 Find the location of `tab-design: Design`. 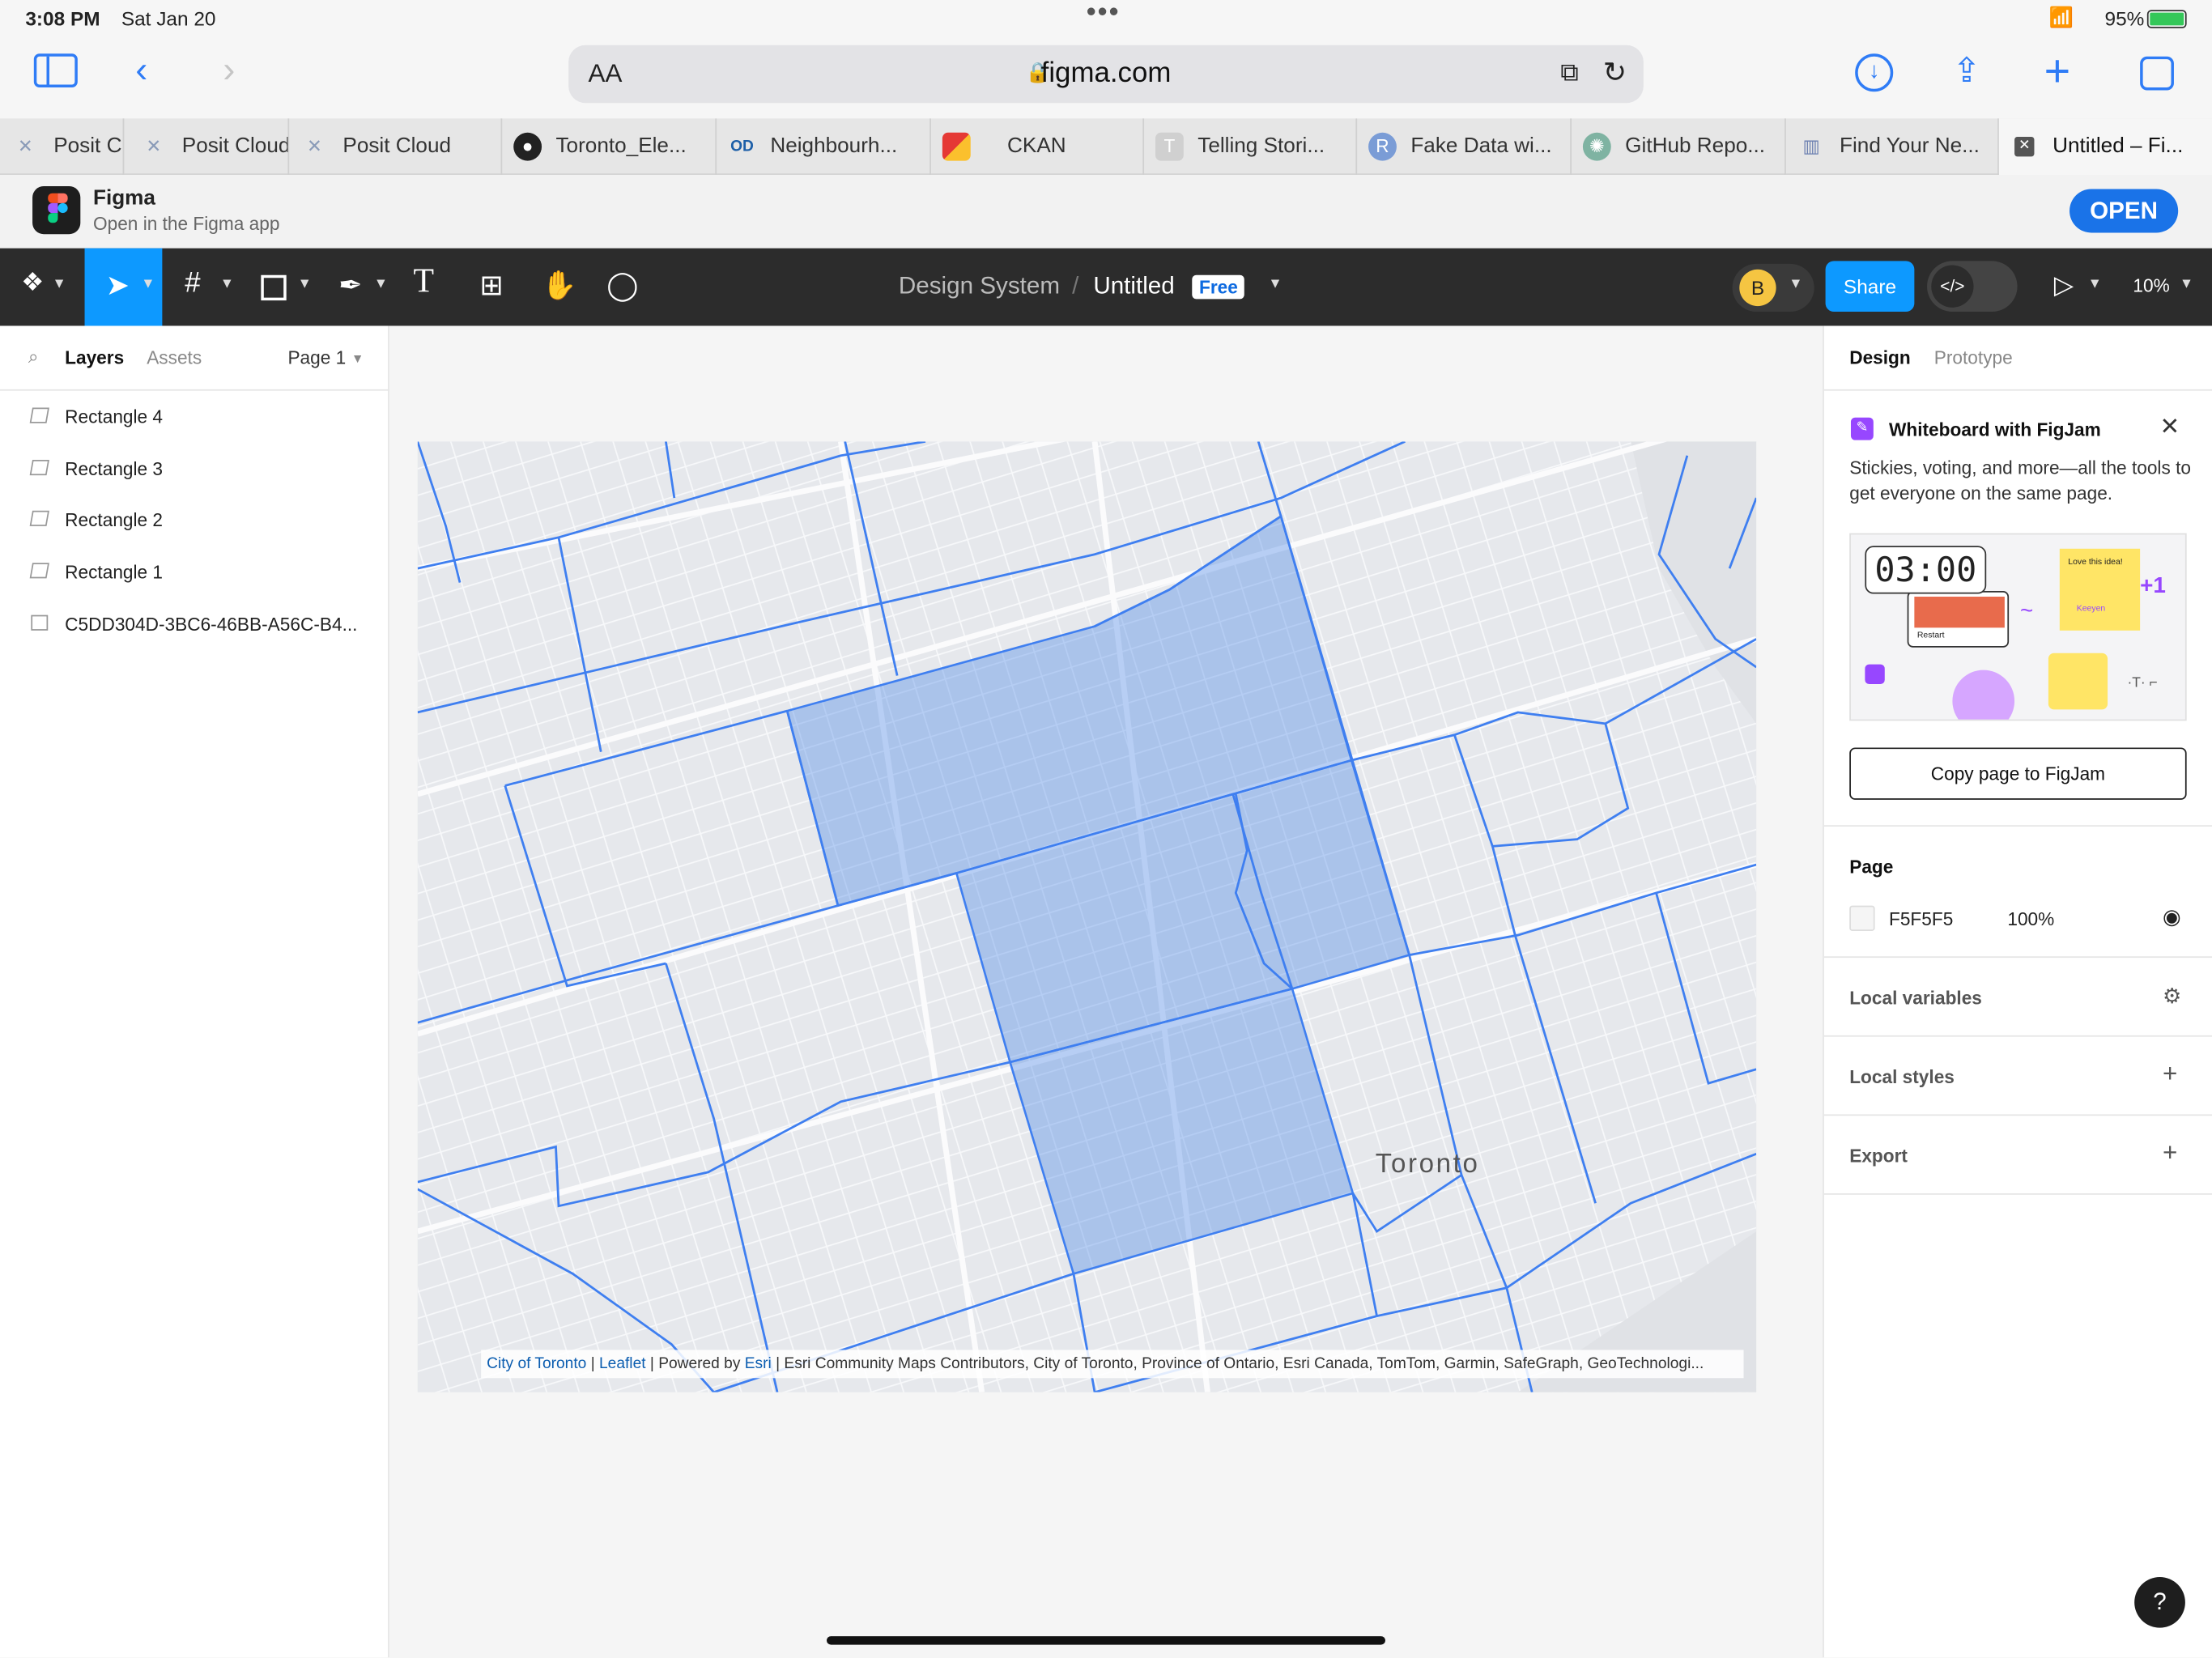

tab-design: Design is located at coordinates (1880, 357).